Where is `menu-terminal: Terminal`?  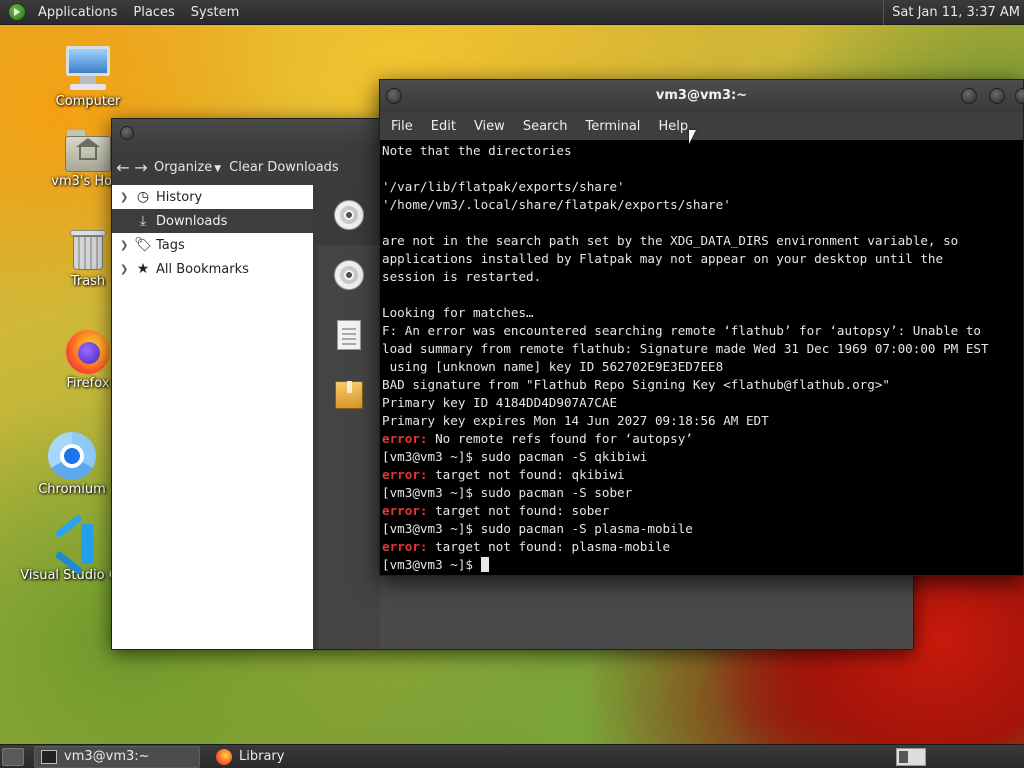 menu-terminal: Terminal is located at coordinates (612, 126).